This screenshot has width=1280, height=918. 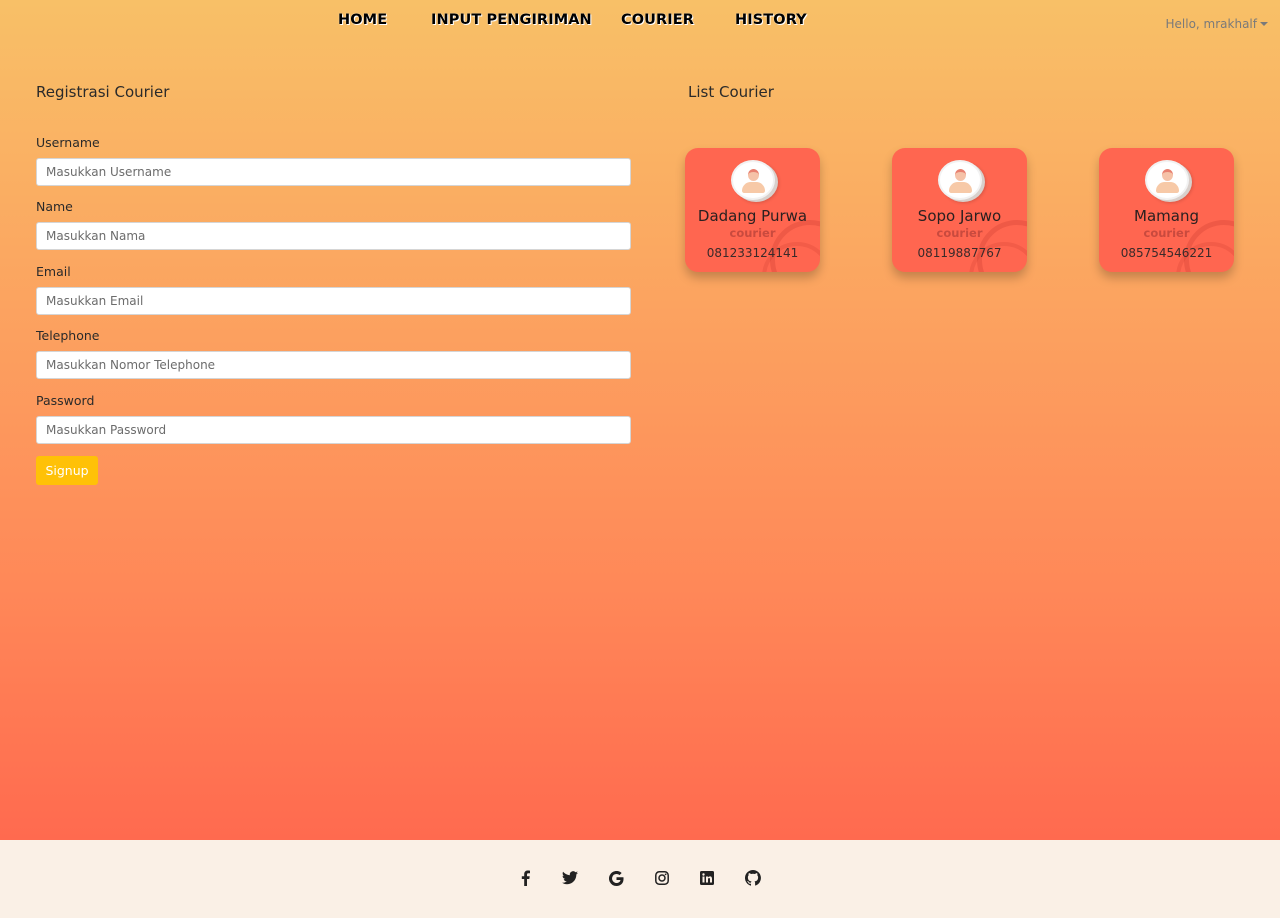 I want to click on nav-home: HOME, so click(x=362, y=21).